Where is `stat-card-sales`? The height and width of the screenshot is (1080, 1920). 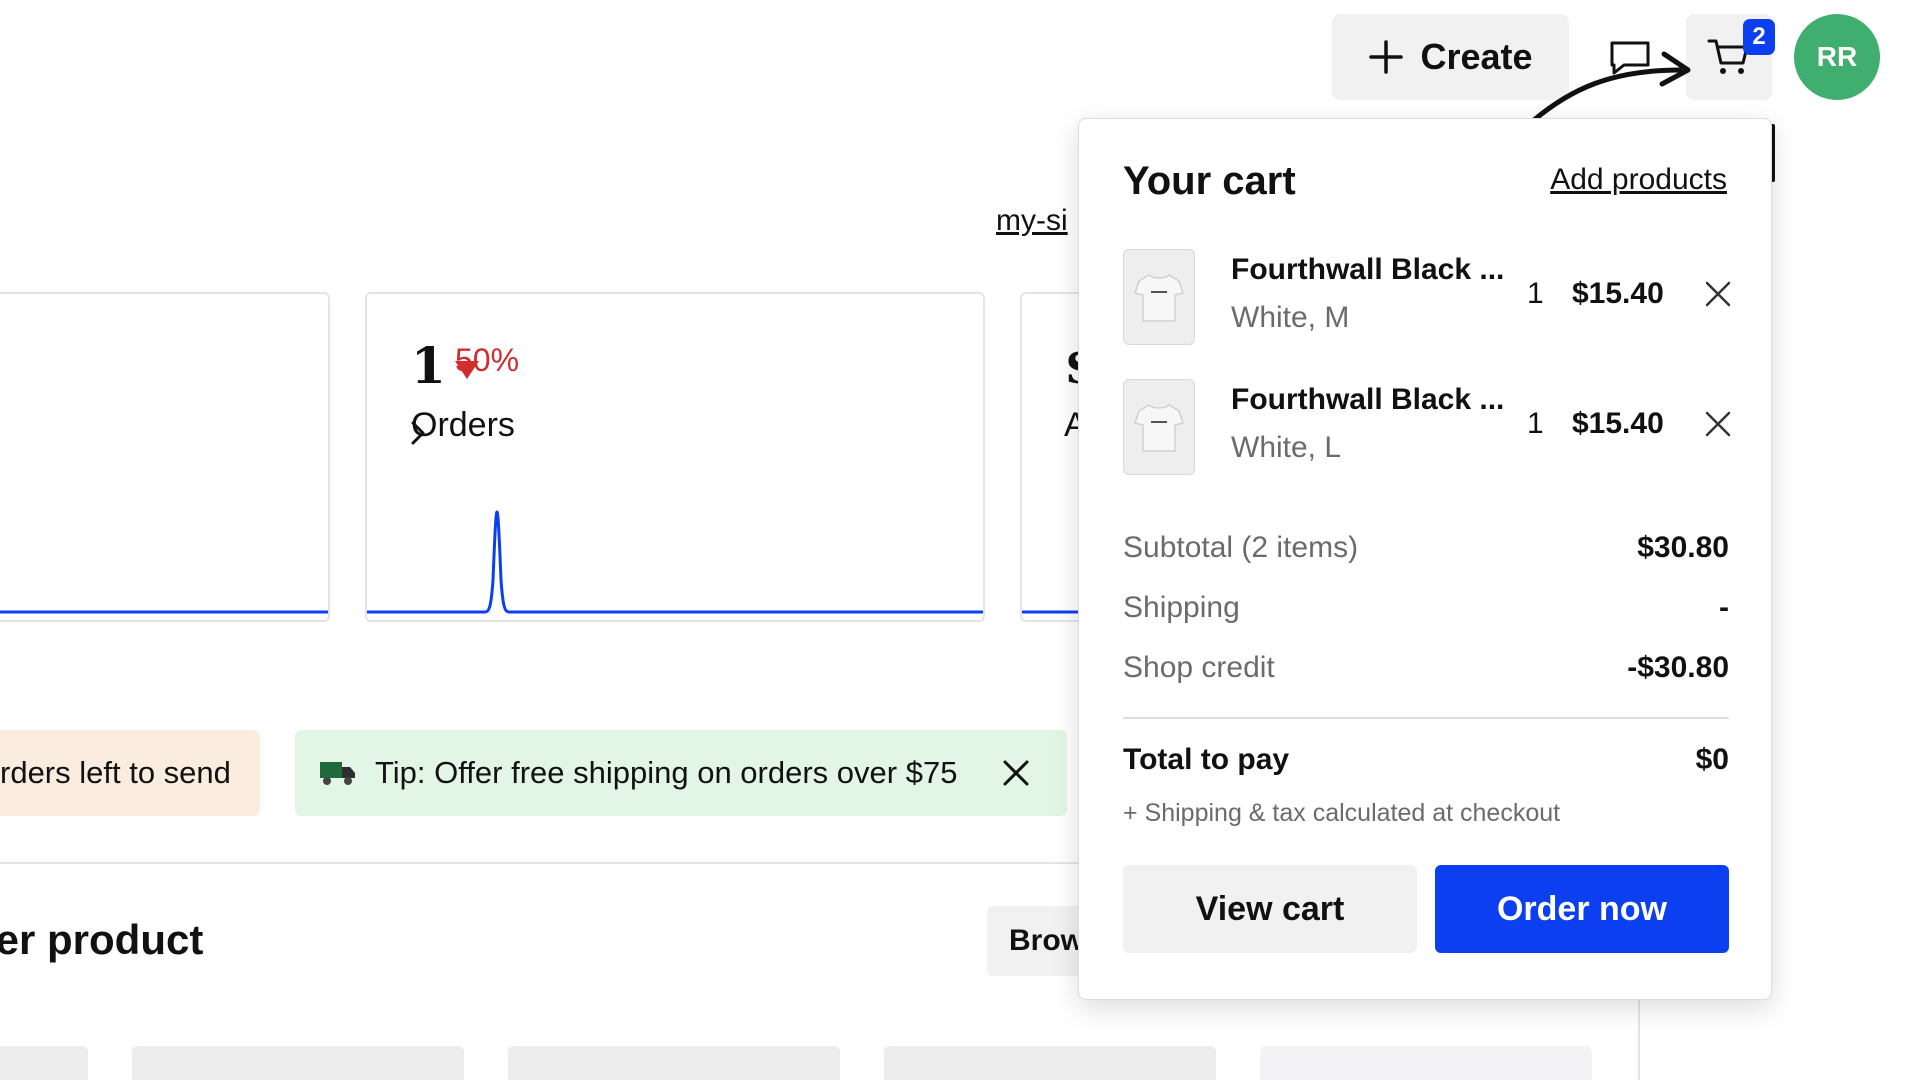 stat-card-sales is located at coordinates (165, 457).